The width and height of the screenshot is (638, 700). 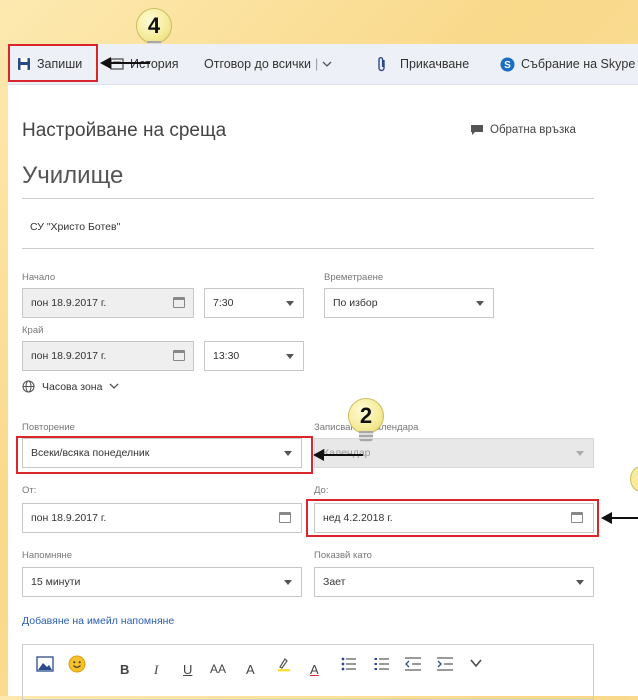 I want to click on history-icon, so click(x=117, y=64).